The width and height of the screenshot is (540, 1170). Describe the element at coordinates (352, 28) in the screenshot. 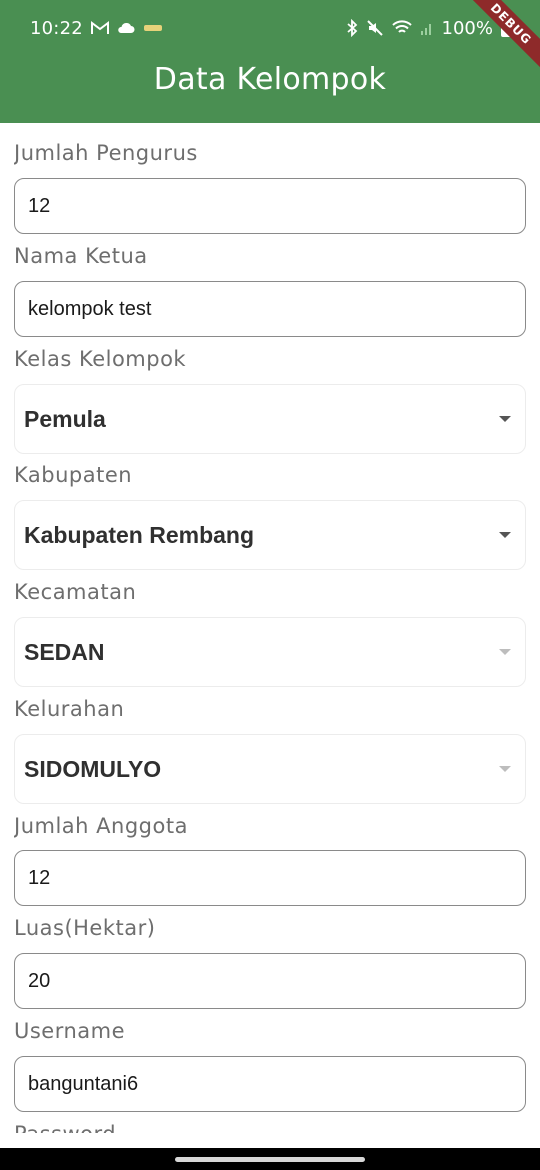

I see `bluetooth-icon` at that location.